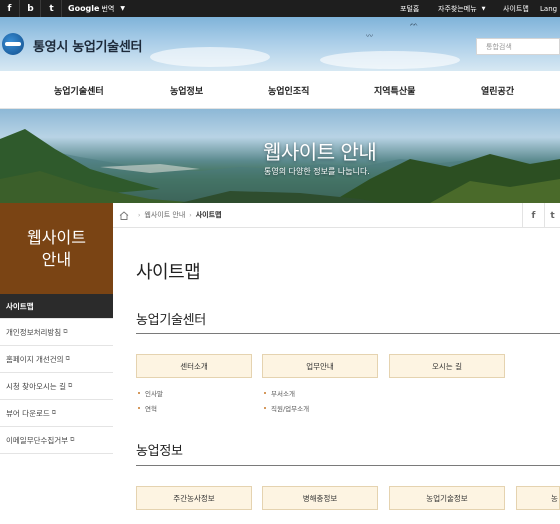  I want to click on lnb-item-label: 뷰어 다운로드, so click(28, 413).